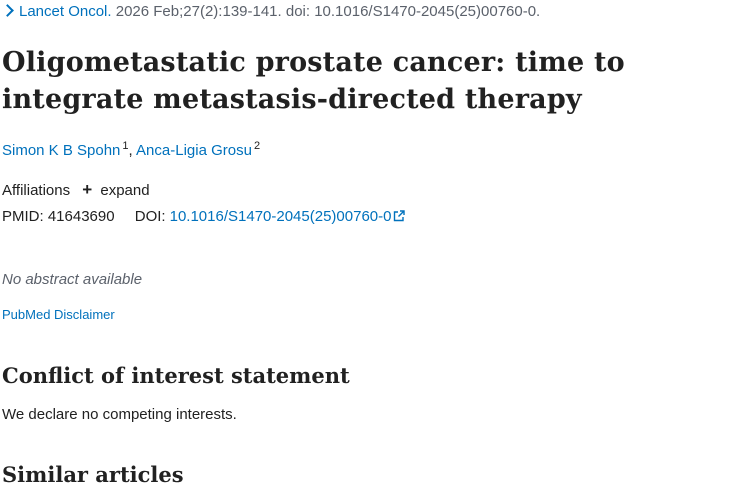  I want to click on doi-link: 10.1016/S1470-2045(25)00760-0, so click(288, 216).